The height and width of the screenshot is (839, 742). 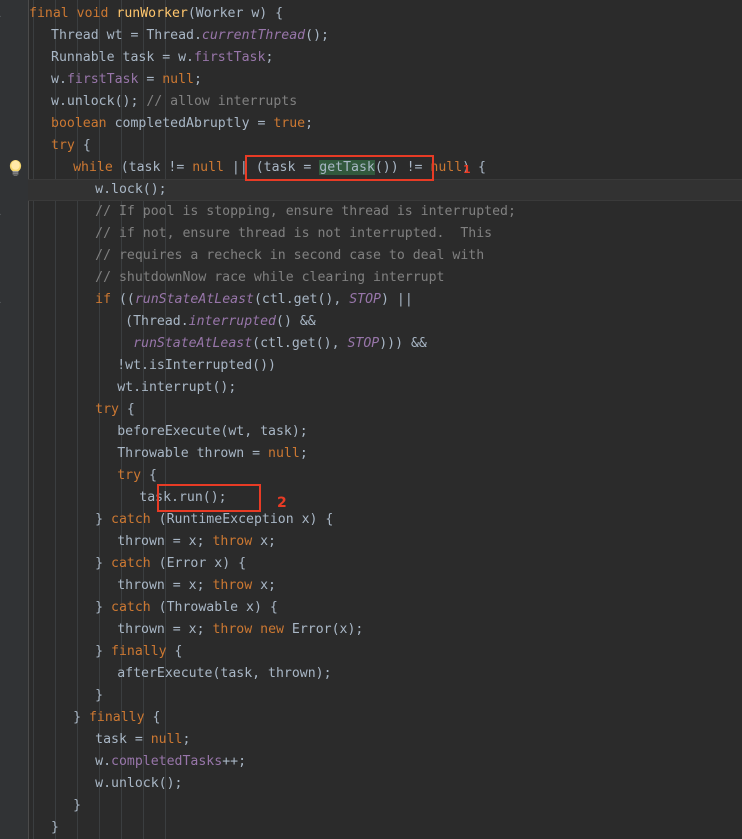 I want to click on highlighted-token: getTask, so click(x=347, y=167).